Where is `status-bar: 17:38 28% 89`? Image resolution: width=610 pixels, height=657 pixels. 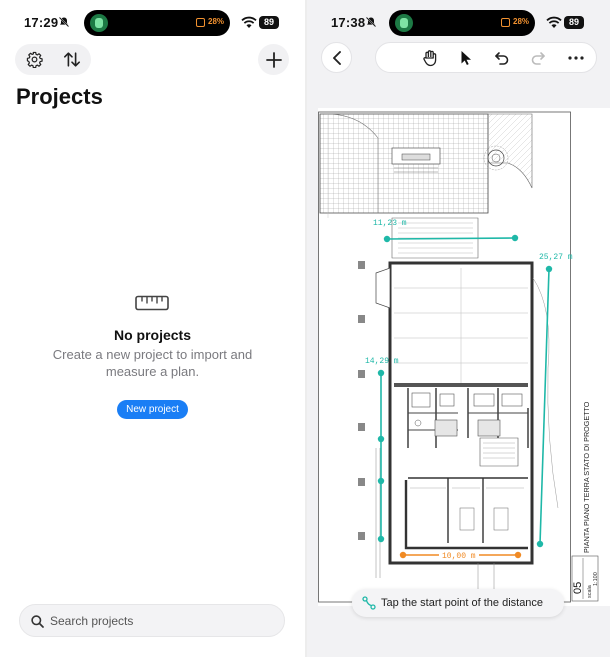 status-bar: 17:38 28% 89 is located at coordinates (458, 23).